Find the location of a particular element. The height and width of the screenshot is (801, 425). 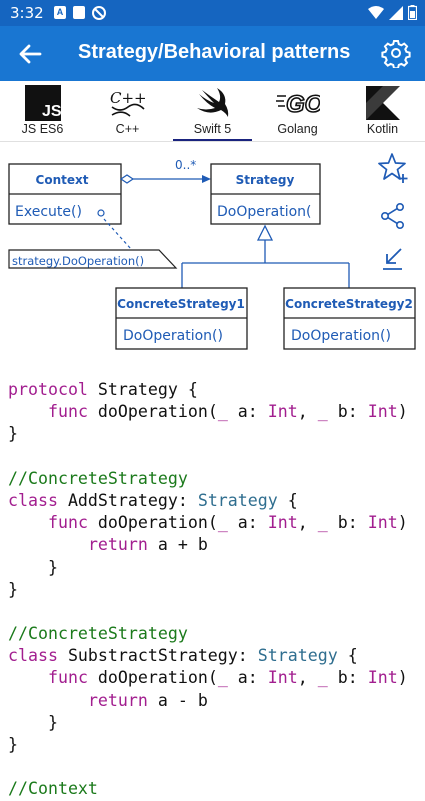

arrow-back-icon is located at coordinates (30, 54).